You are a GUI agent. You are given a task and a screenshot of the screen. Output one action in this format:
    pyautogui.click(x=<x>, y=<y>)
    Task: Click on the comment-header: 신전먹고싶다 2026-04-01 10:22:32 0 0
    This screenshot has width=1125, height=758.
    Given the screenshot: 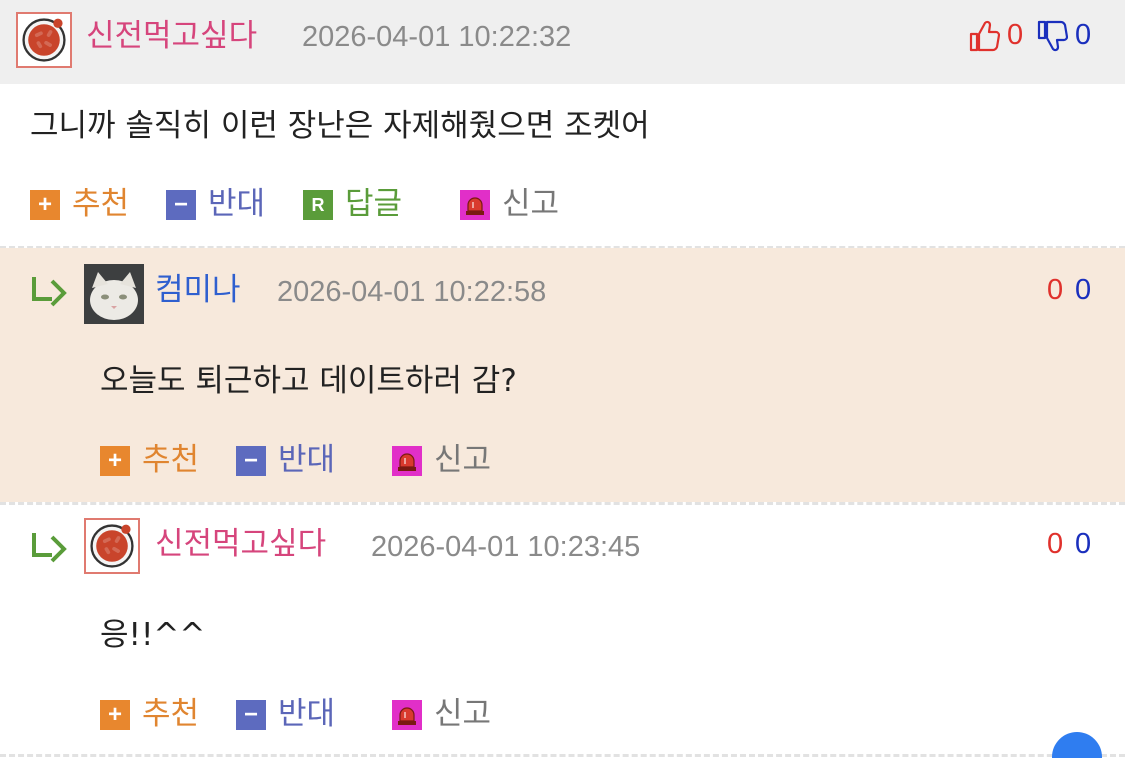 What is the action you would take?
    pyautogui.click(x=562, y=42)
    